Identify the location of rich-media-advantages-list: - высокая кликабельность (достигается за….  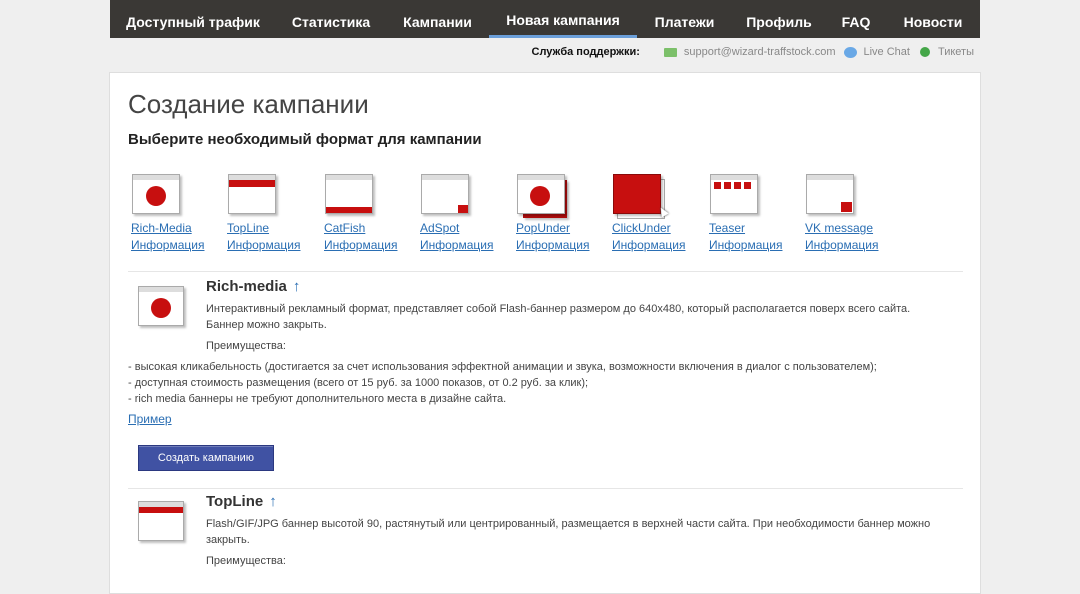
(548, 383).